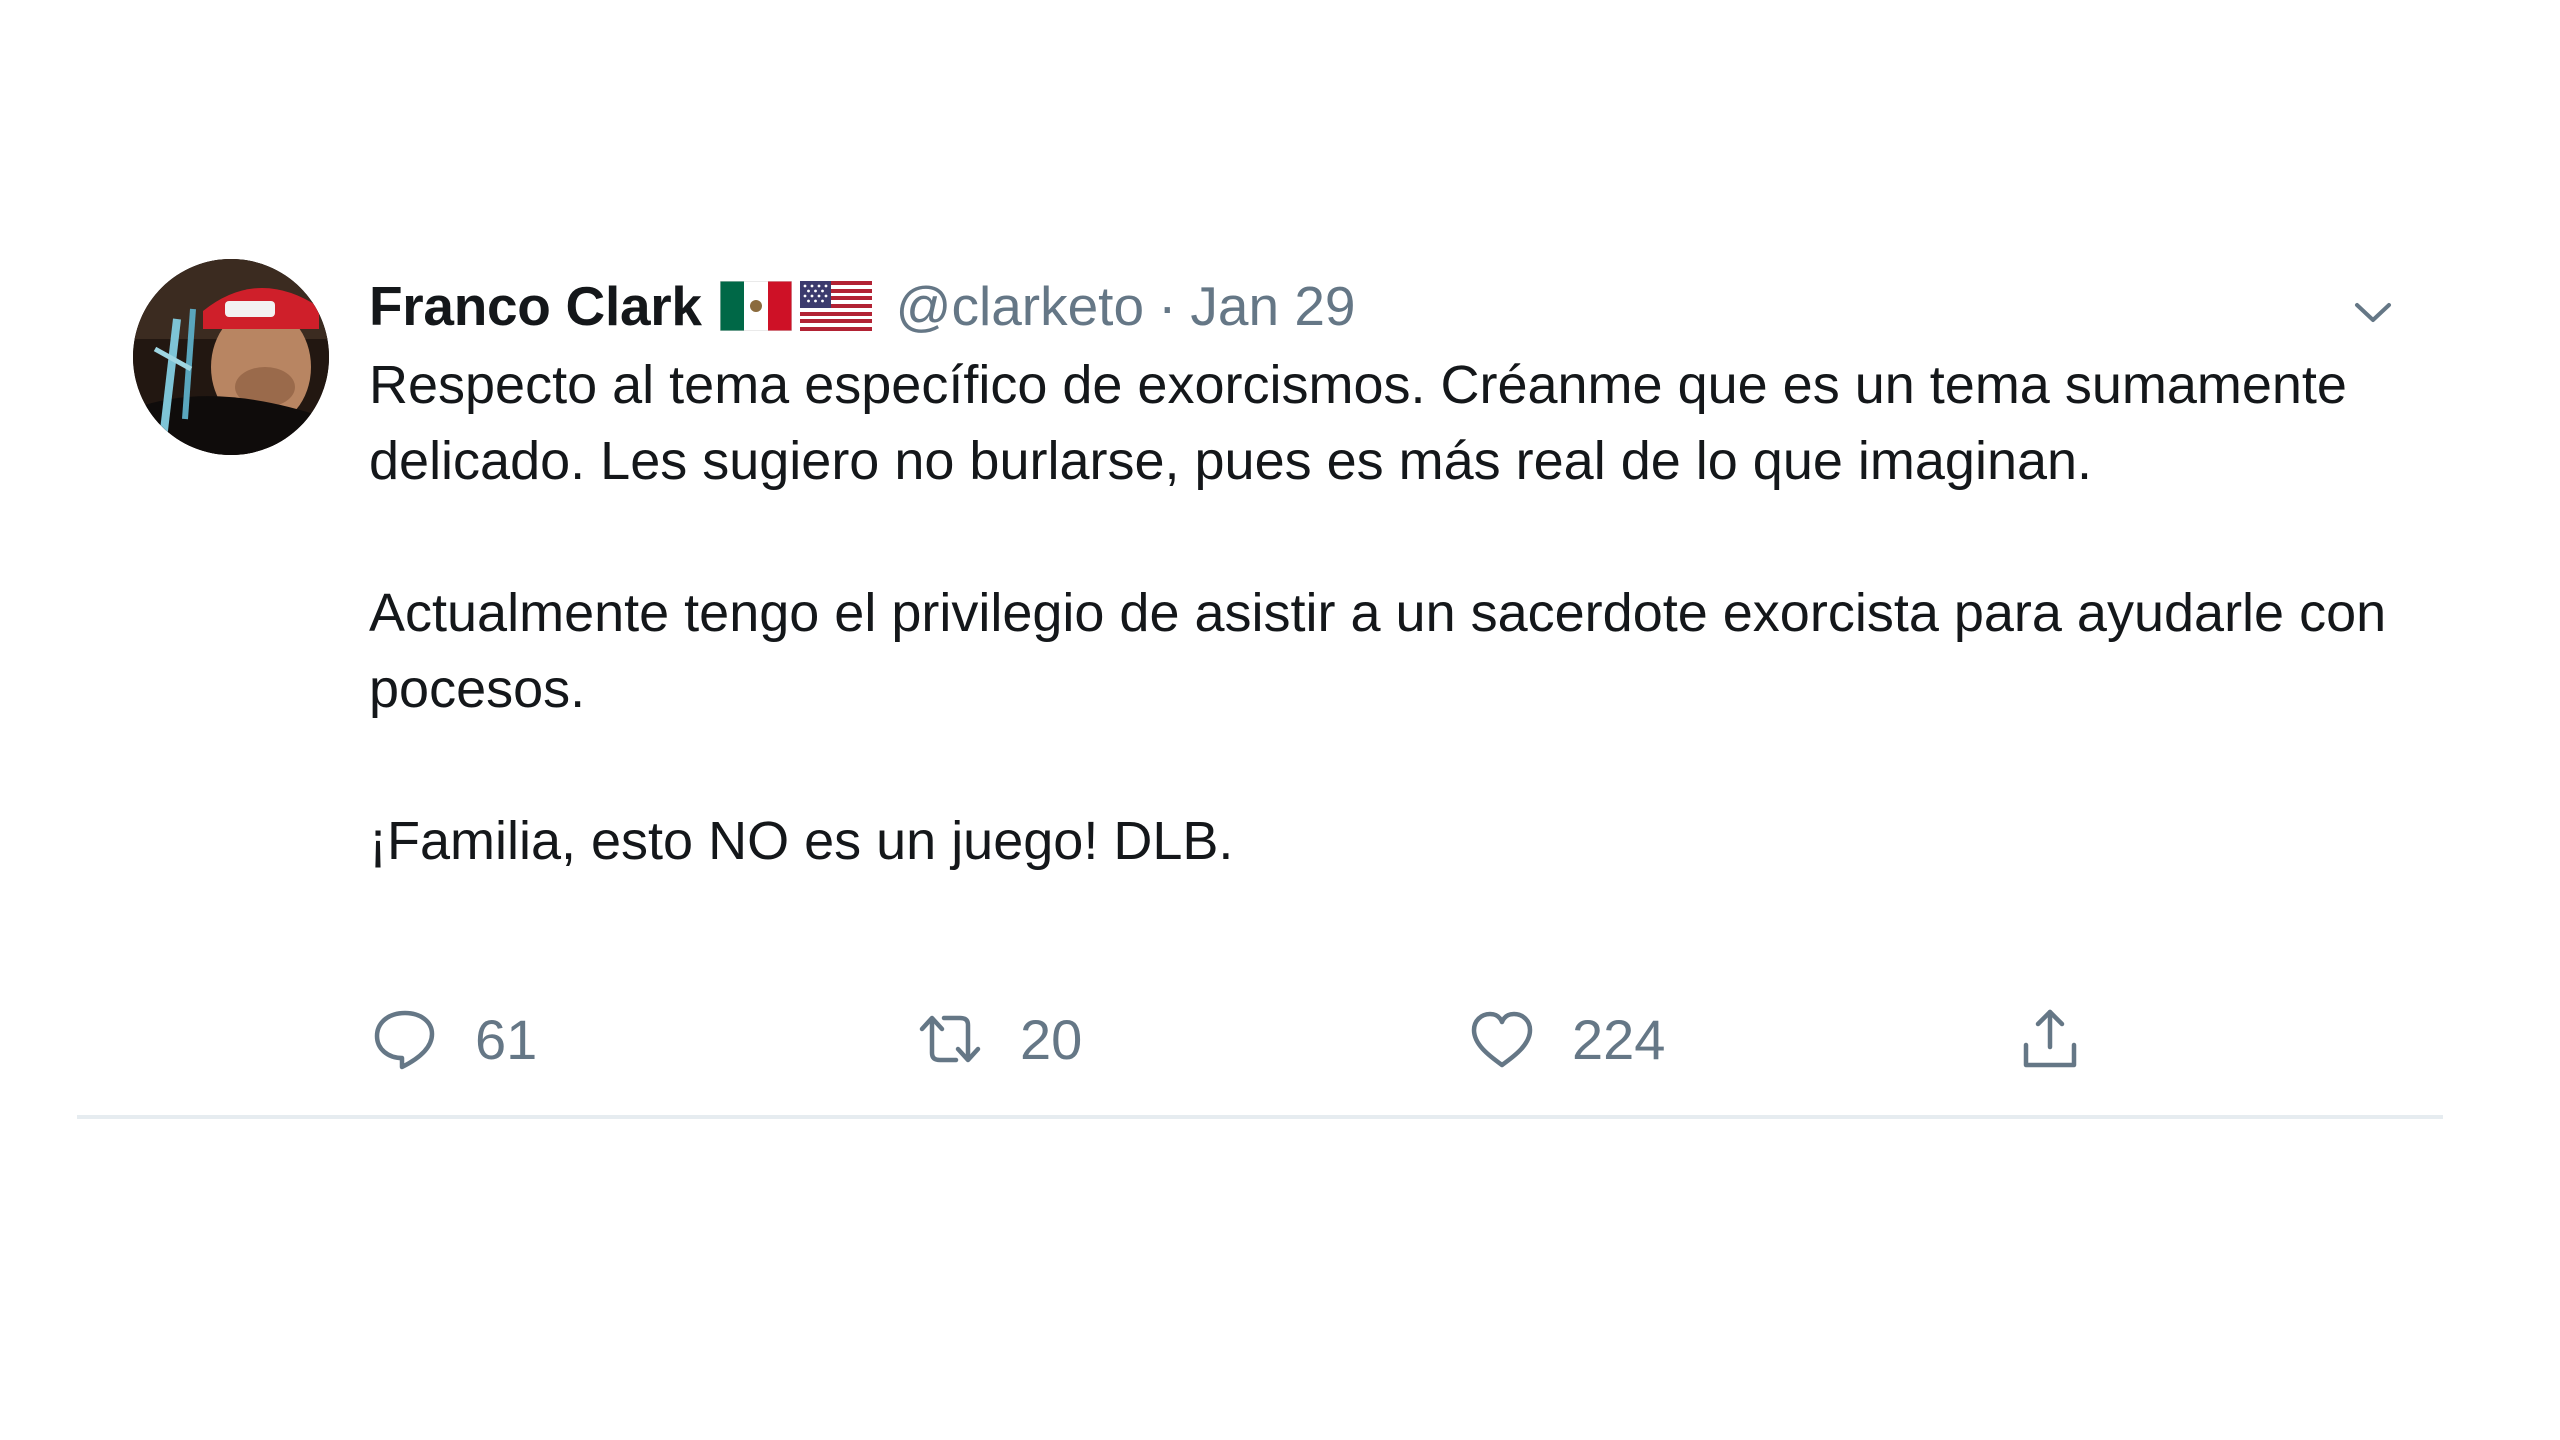 This screenshot has height=1440, width=2560. Describe the element at coordinates (404, 1040) in the screenshot. I see `speech-bubble-icon` at that location.